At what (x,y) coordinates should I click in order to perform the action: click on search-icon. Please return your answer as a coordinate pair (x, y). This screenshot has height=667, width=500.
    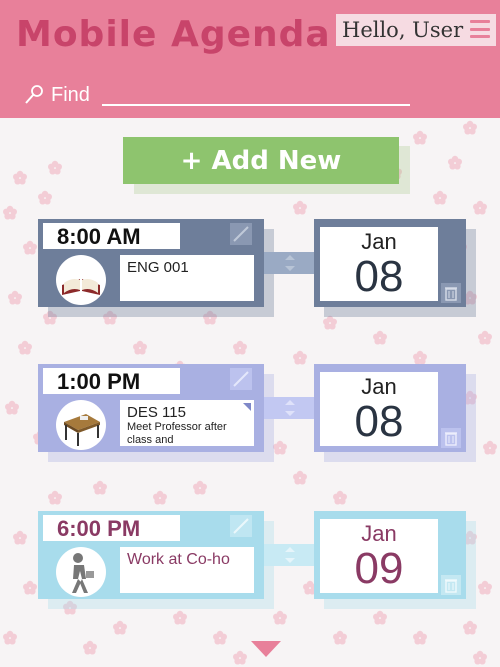
    Looking at the image, I should click on (34, 94).